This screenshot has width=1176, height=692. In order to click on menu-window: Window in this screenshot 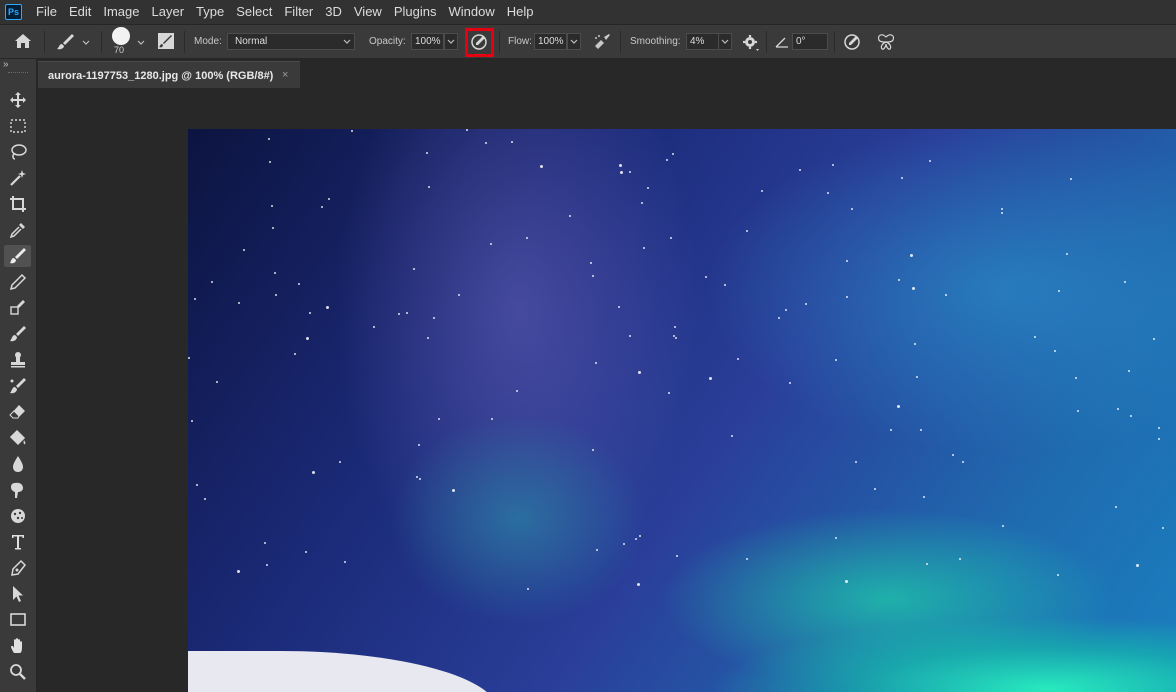, I will do `click(471, 12)`.